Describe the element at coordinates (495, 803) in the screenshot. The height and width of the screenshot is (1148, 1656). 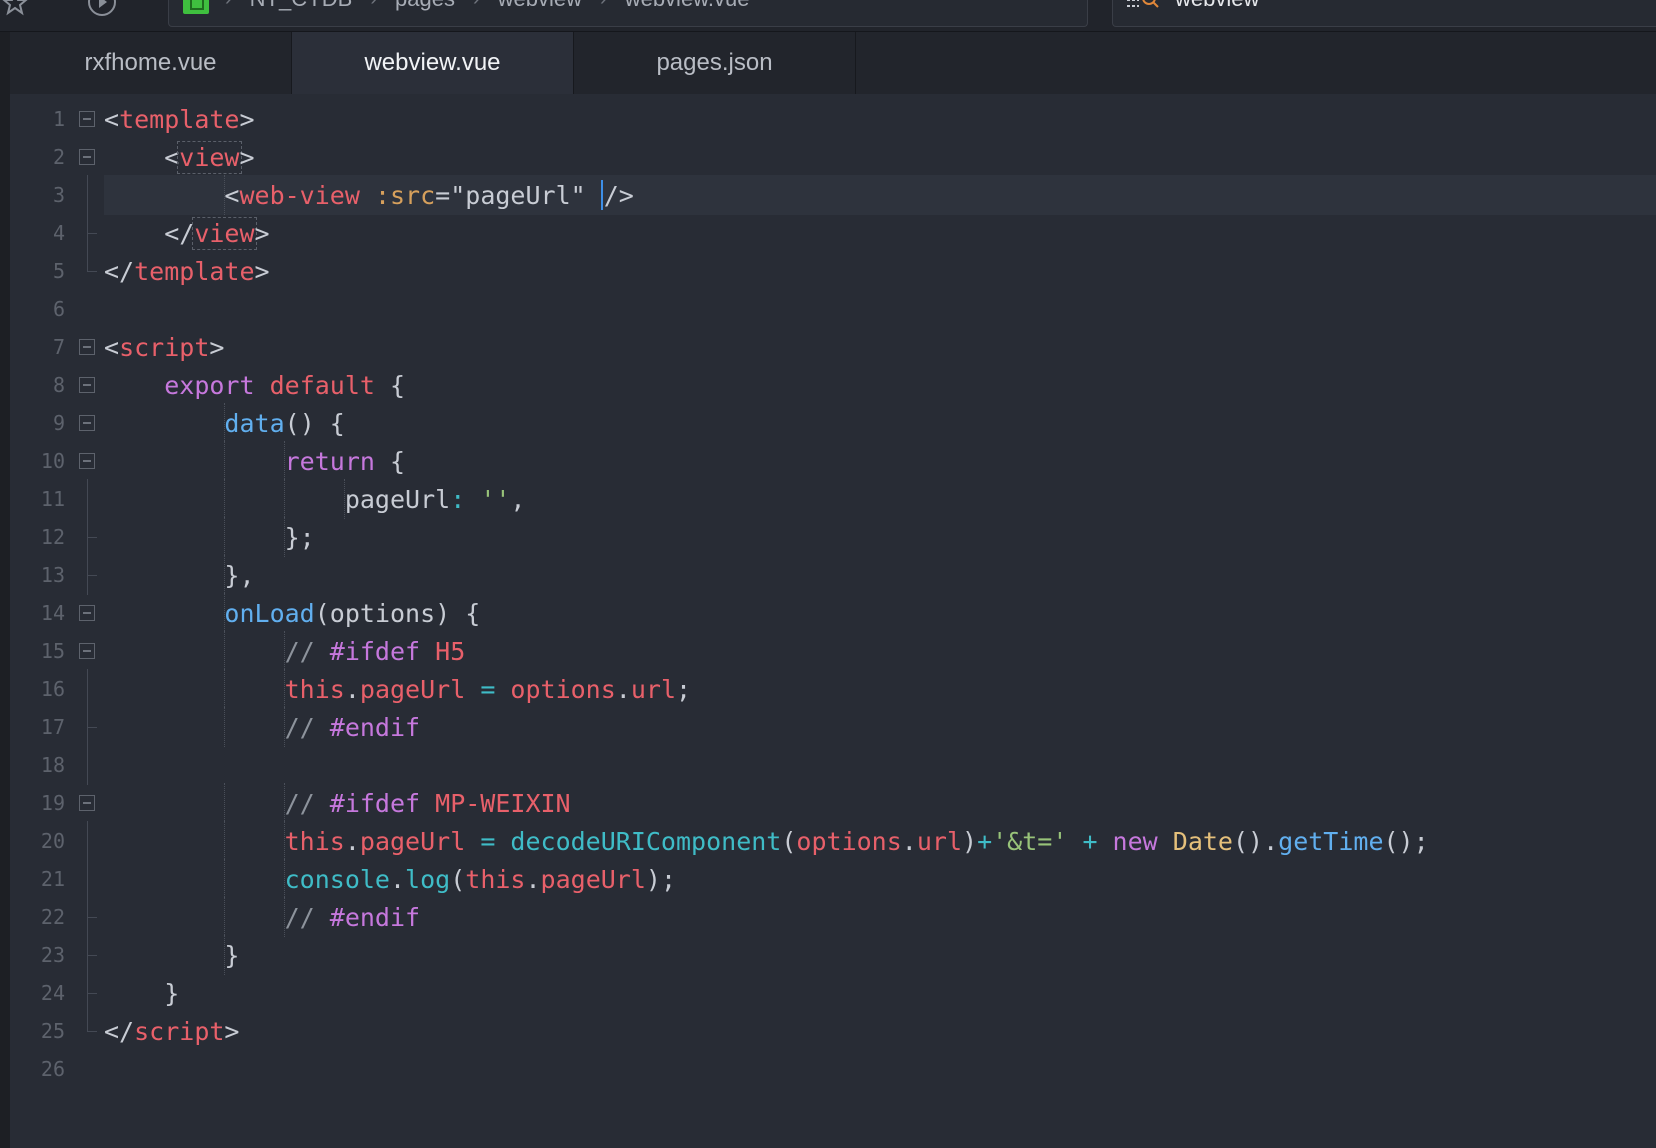
I see `code-token: MP-WEIXIN` at that location.